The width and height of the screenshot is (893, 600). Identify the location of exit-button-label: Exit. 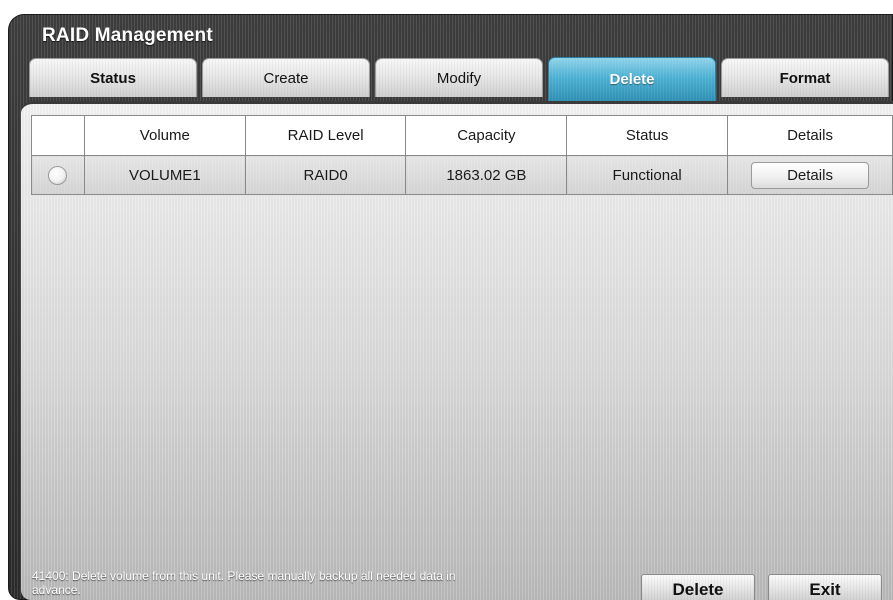
(825, 589).